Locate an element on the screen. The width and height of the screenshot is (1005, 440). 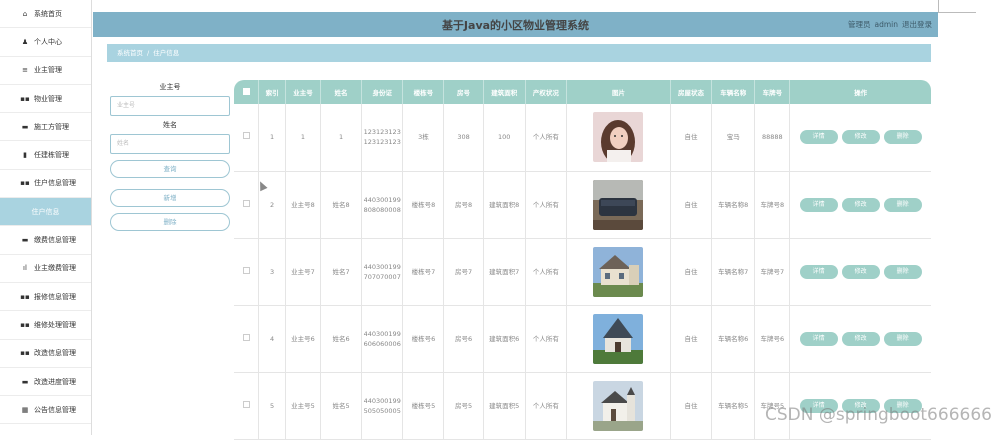
sidebar-item: ▬ 改造进度管理 is located at coordinates (45, 382).